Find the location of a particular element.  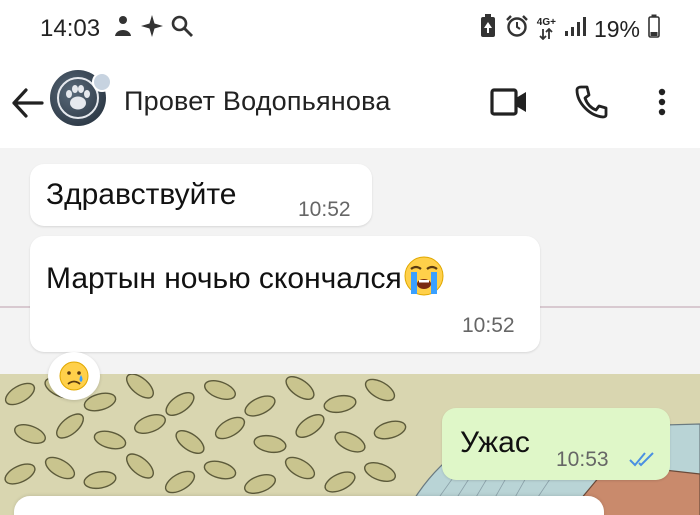

message-text: Мартын ночью скончался is located at coordinates (224, 278).